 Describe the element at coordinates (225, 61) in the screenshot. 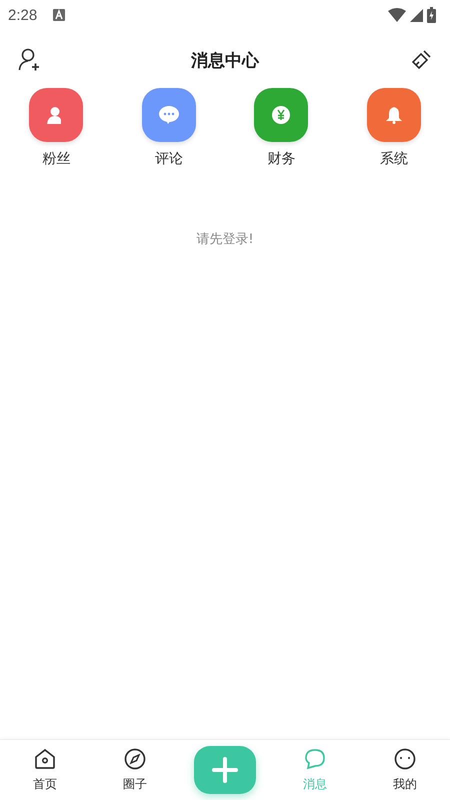

I see `page-title: 消息中心` at that location.